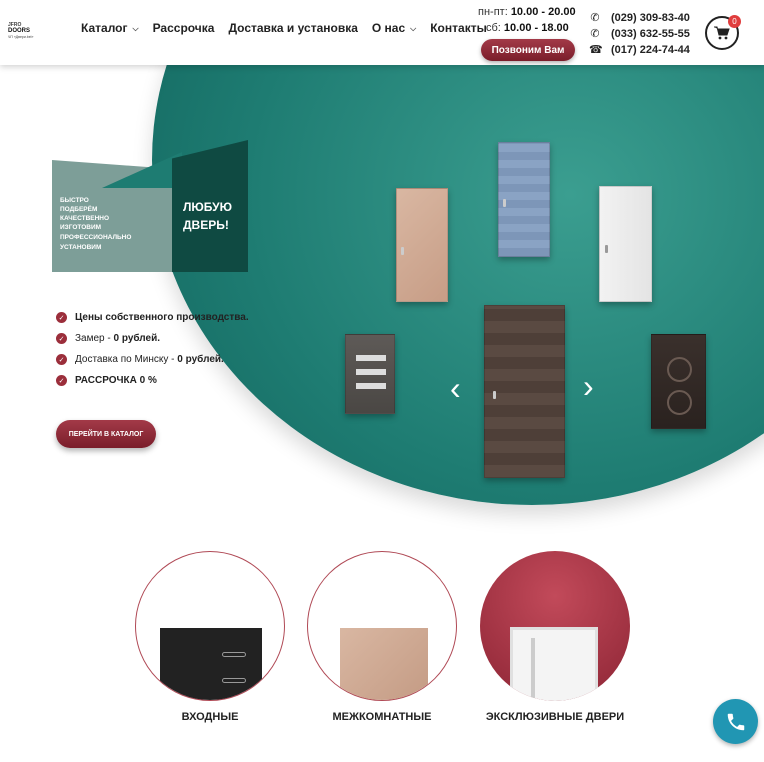 This screenshot has height=762, width=764. I want to click on feature-item: ✓ Цены собственного производства., so click(152, 317).